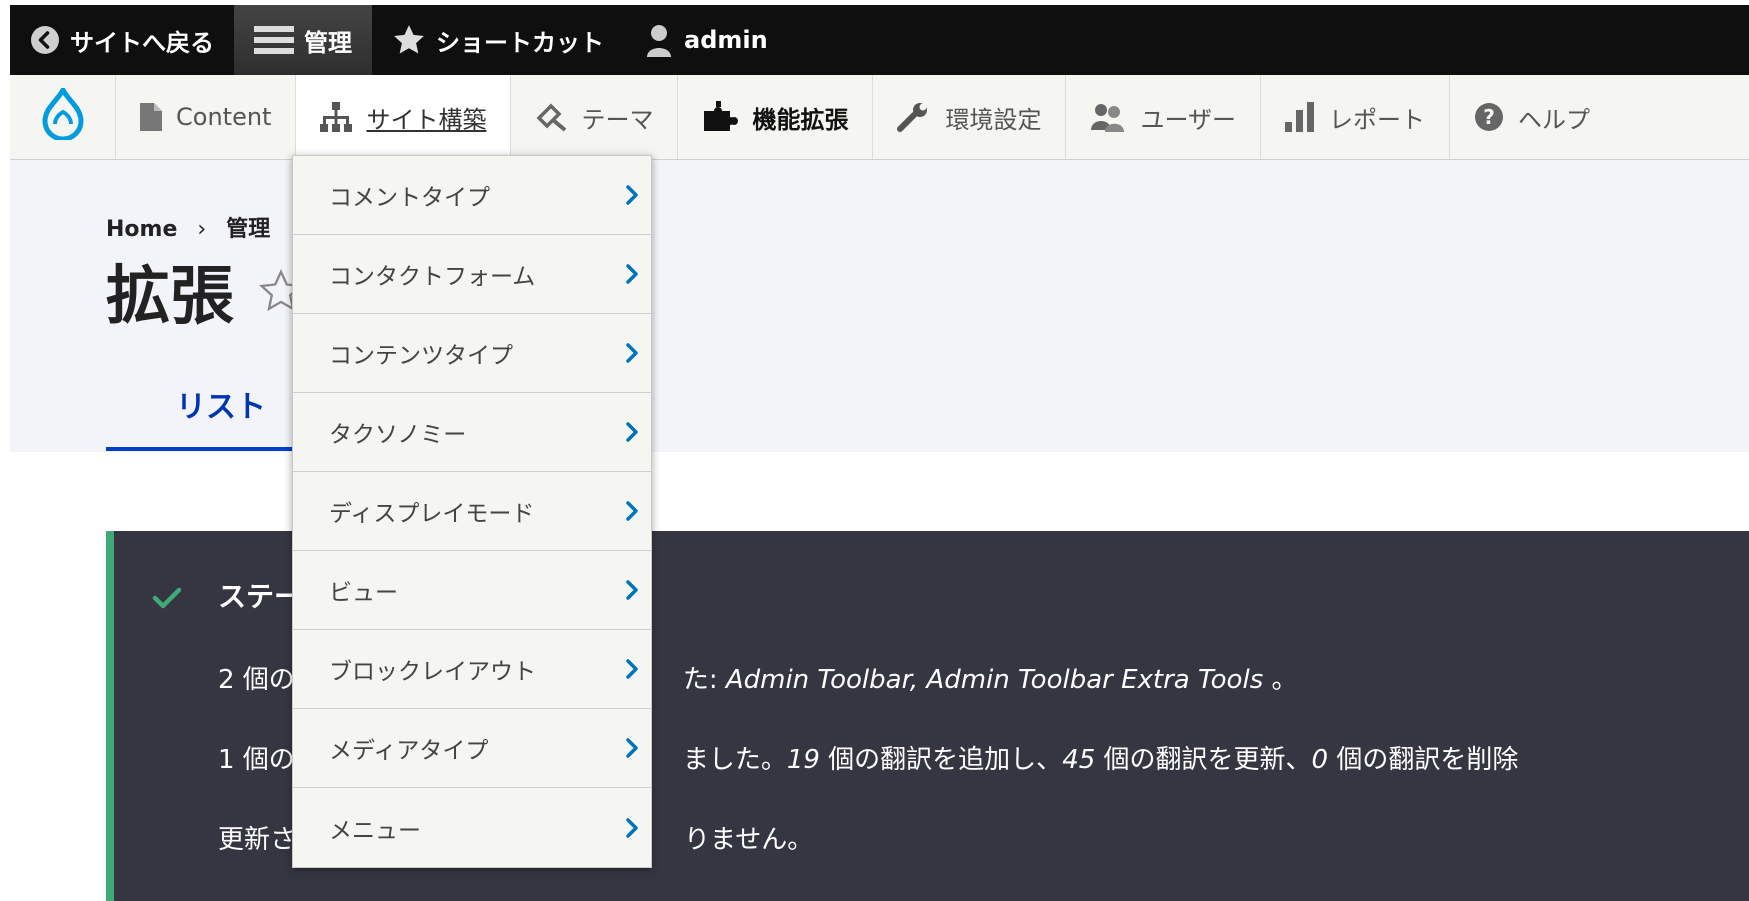 This screenshot has height=901, width=1749. Describe the element at coordinates (141, 229) in the screenshot. I see `breadcrumb-home-link: Home` at that location.